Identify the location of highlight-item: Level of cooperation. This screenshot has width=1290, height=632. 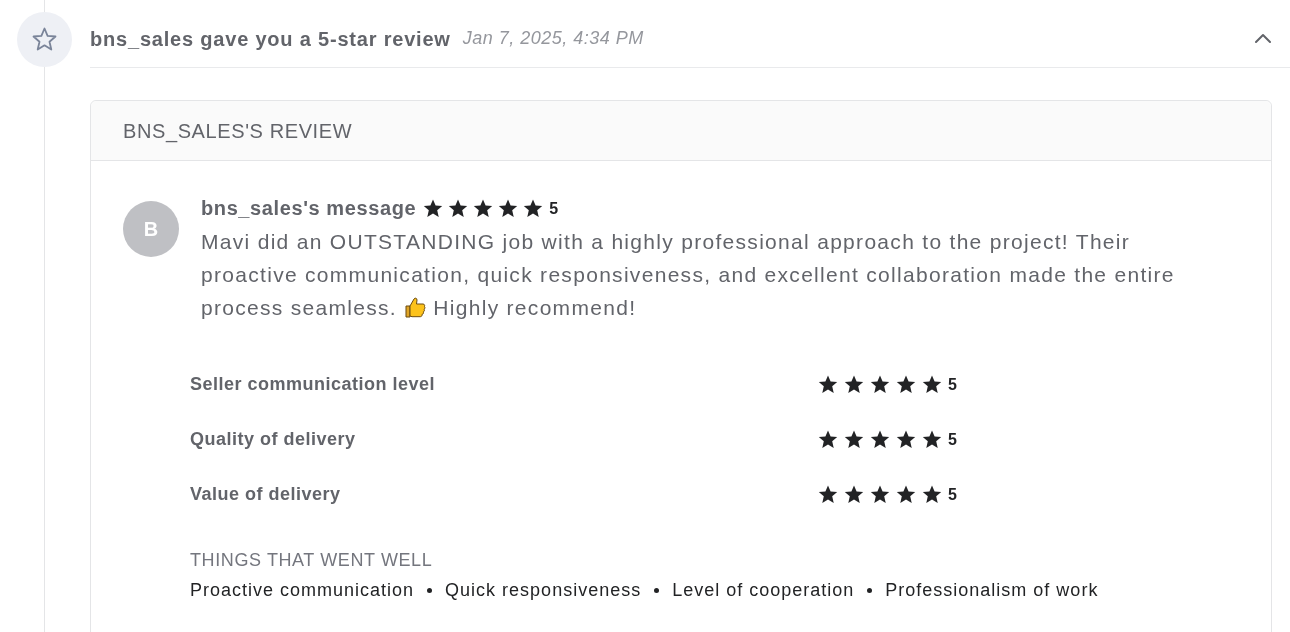
(763, 590).